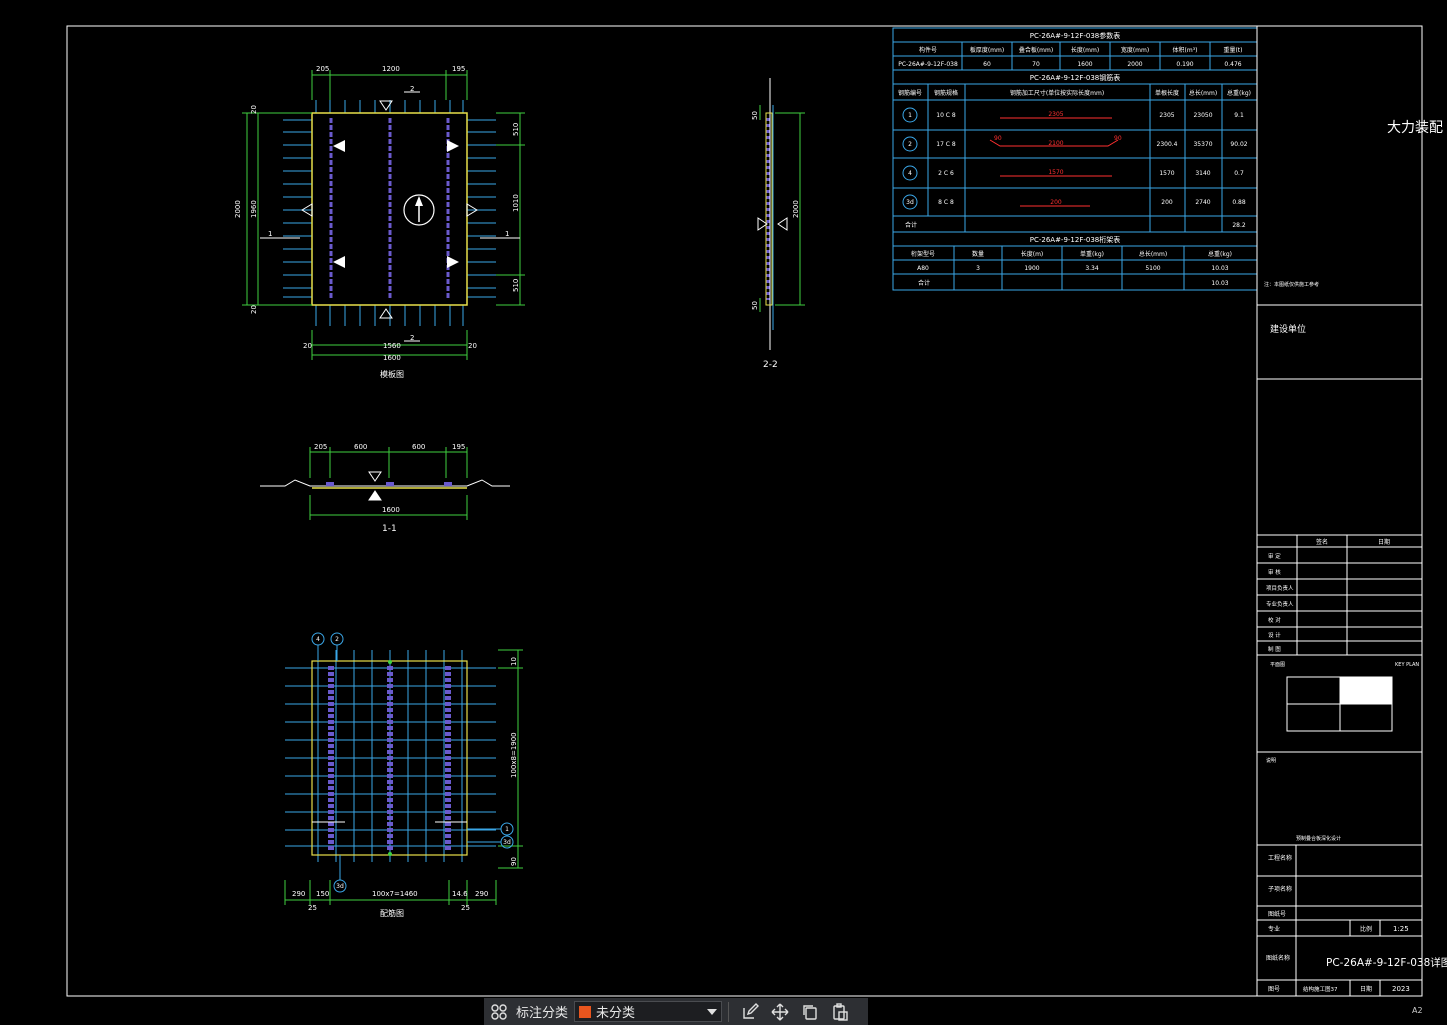 The image size is (1447, 1025). I want to click on table2-title: PC-26A#-9-12F-038钢筋表, so click(1075, 77).